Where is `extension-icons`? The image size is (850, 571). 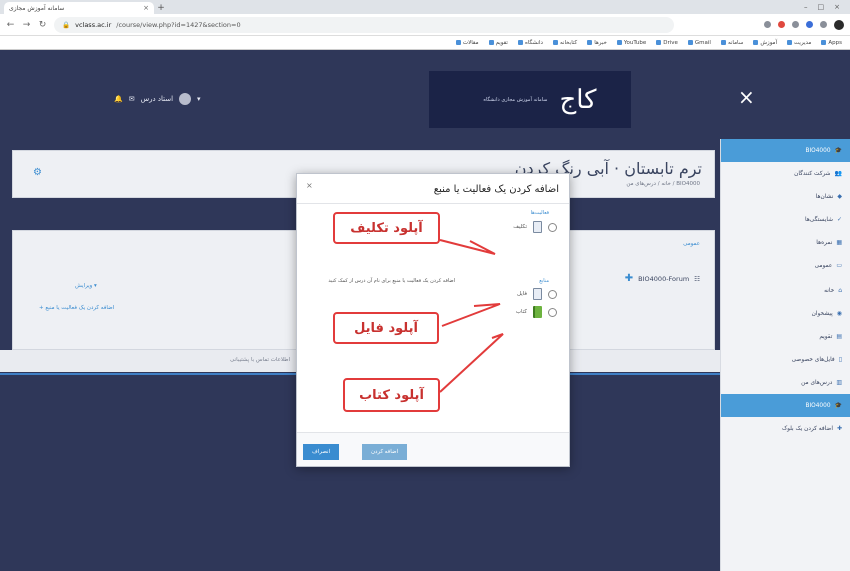 extension-icons is located at coordinates (804, 24).